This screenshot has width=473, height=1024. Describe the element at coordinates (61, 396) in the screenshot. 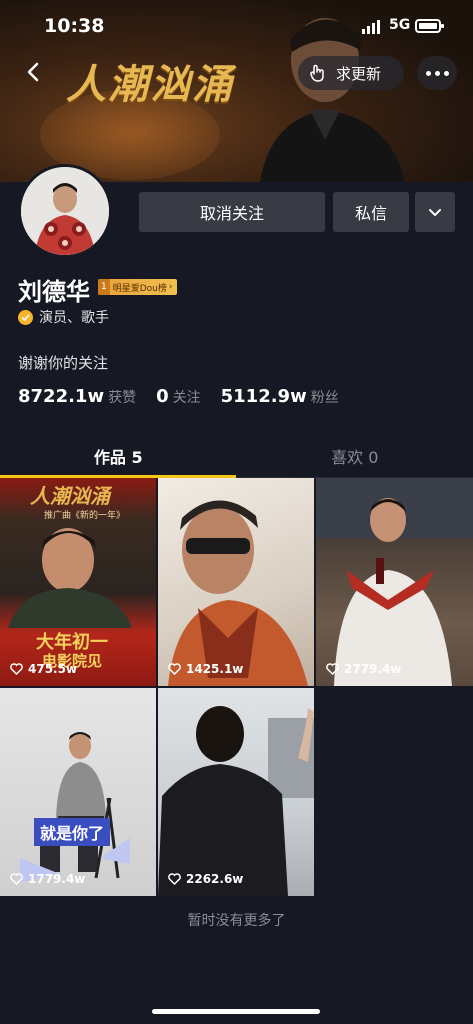

I see `stat-value: 8722.1w` at that location.